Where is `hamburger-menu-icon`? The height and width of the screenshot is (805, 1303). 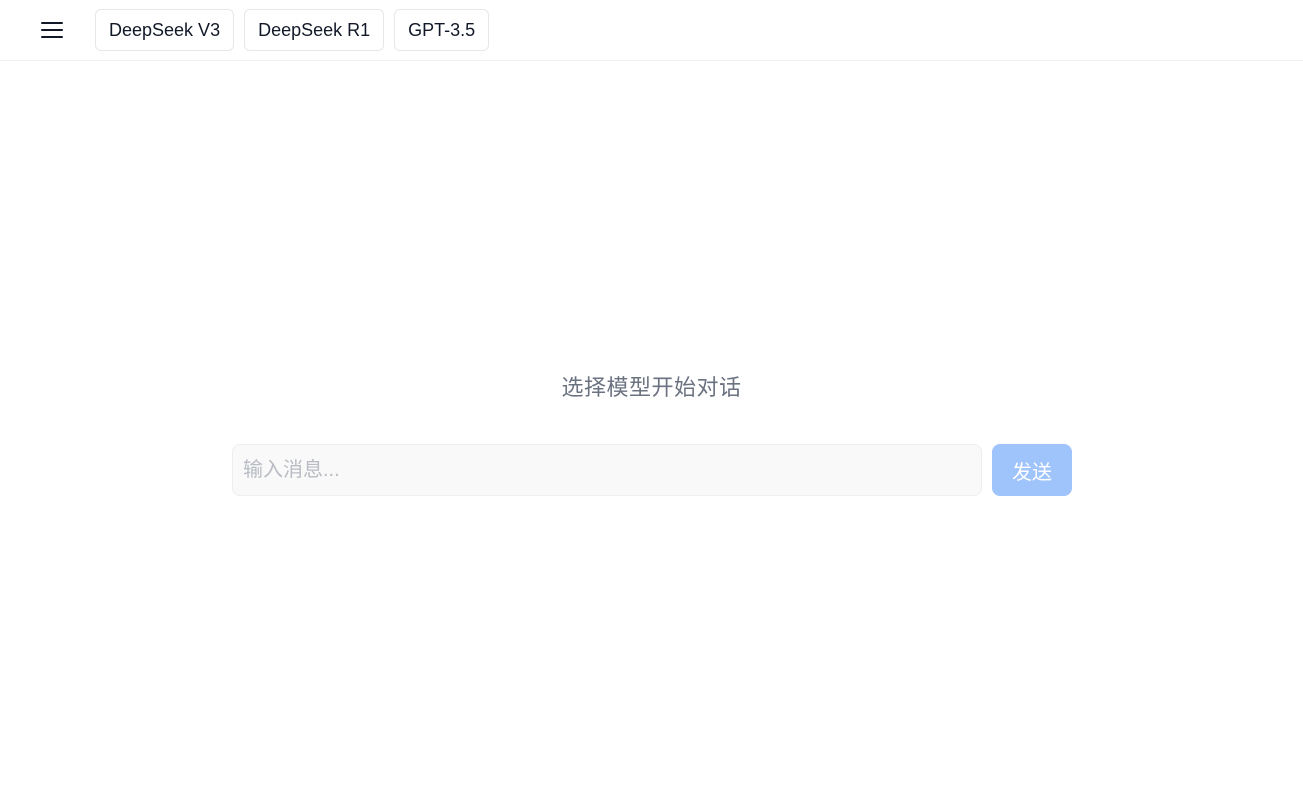 hamburger-menu-icon is located at coordinates (52, 30).